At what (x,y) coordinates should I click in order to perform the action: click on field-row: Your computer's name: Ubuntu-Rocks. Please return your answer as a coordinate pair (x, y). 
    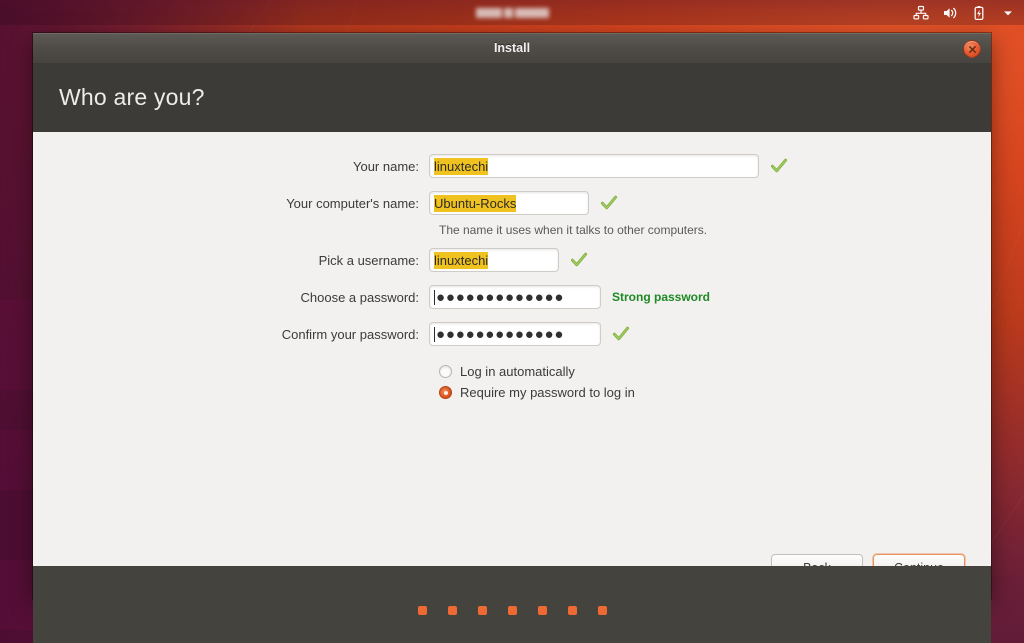
    Looking at the image, I should click on (512, 203).